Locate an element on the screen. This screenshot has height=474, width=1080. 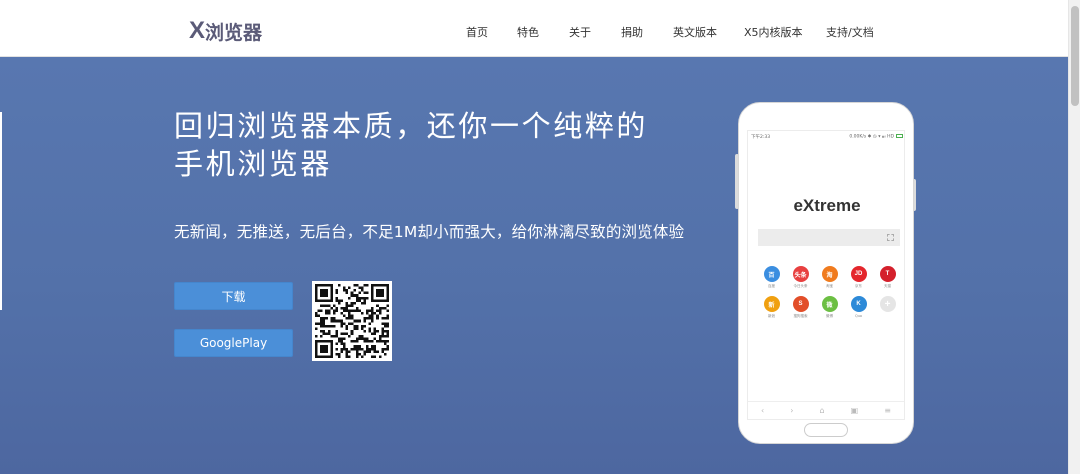
nav-donate: 捐助 is located at coordinates (632, 32).